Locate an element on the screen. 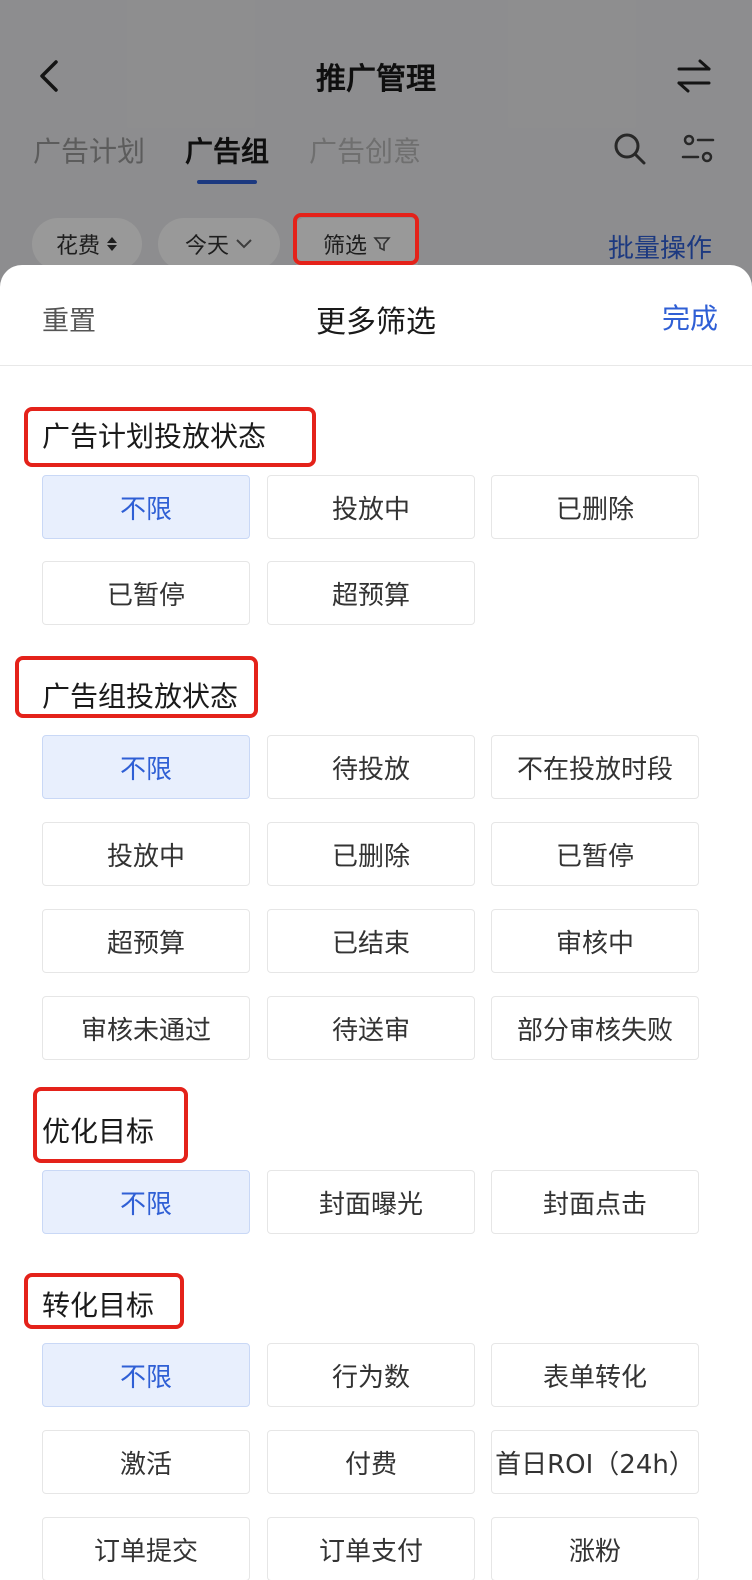 The height and width of the screenshot is (1580, 752). option-payment: 付费 is located at coordinates (371, 1462).